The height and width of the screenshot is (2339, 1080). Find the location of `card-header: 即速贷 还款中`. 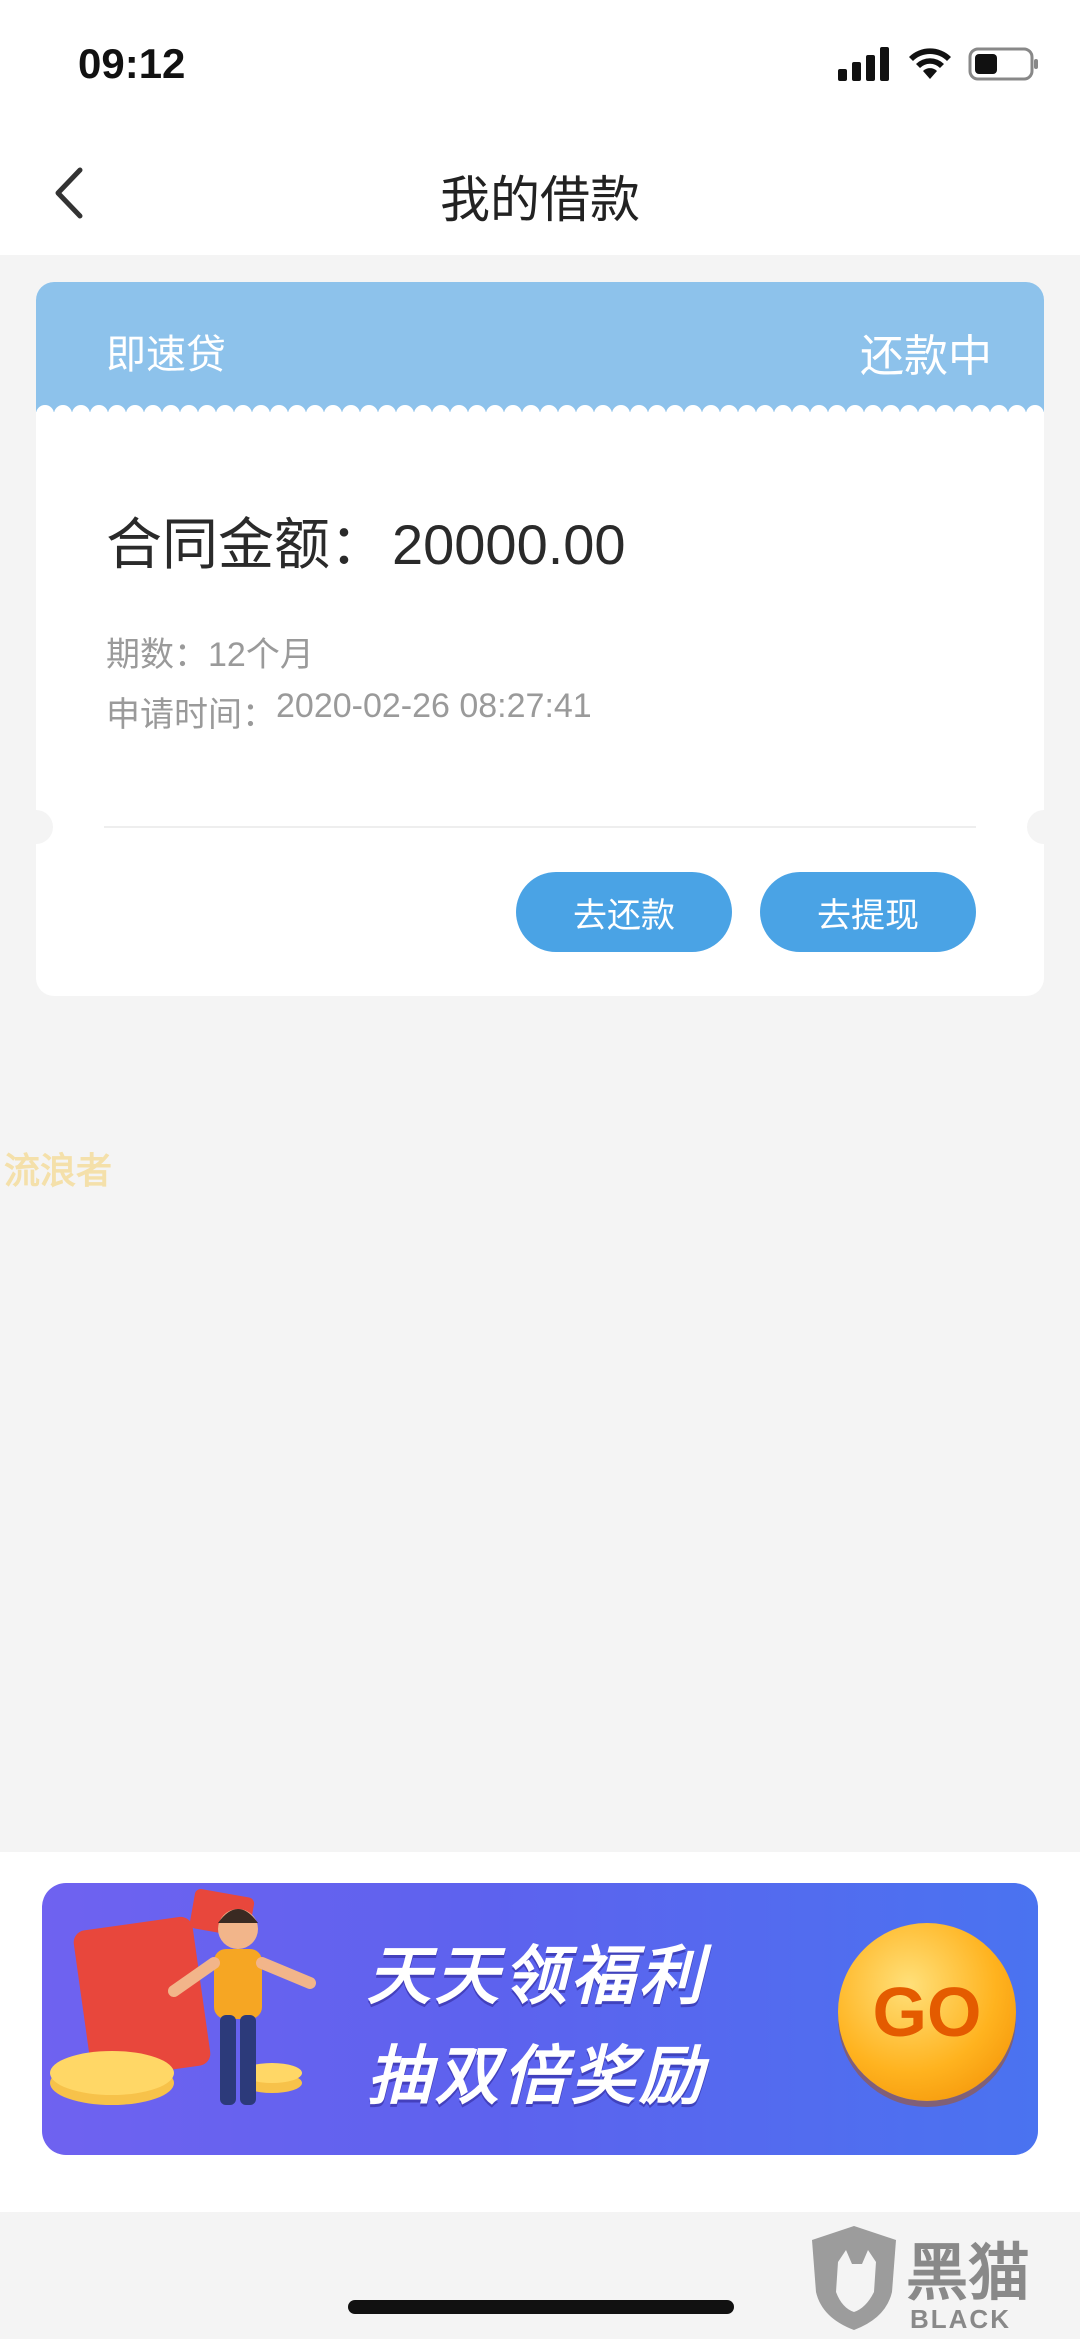

card-header: 即速贷 还款中 is located at coordinates (540, 348).